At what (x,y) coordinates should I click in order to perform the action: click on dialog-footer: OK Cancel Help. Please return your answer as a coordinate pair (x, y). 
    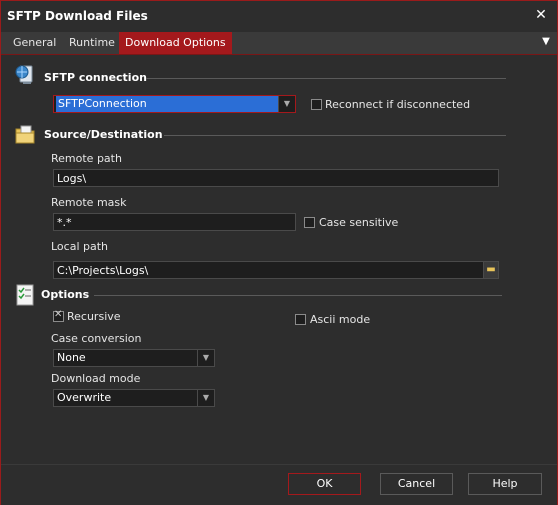
    Looking at the image, I should click on (279, 484).